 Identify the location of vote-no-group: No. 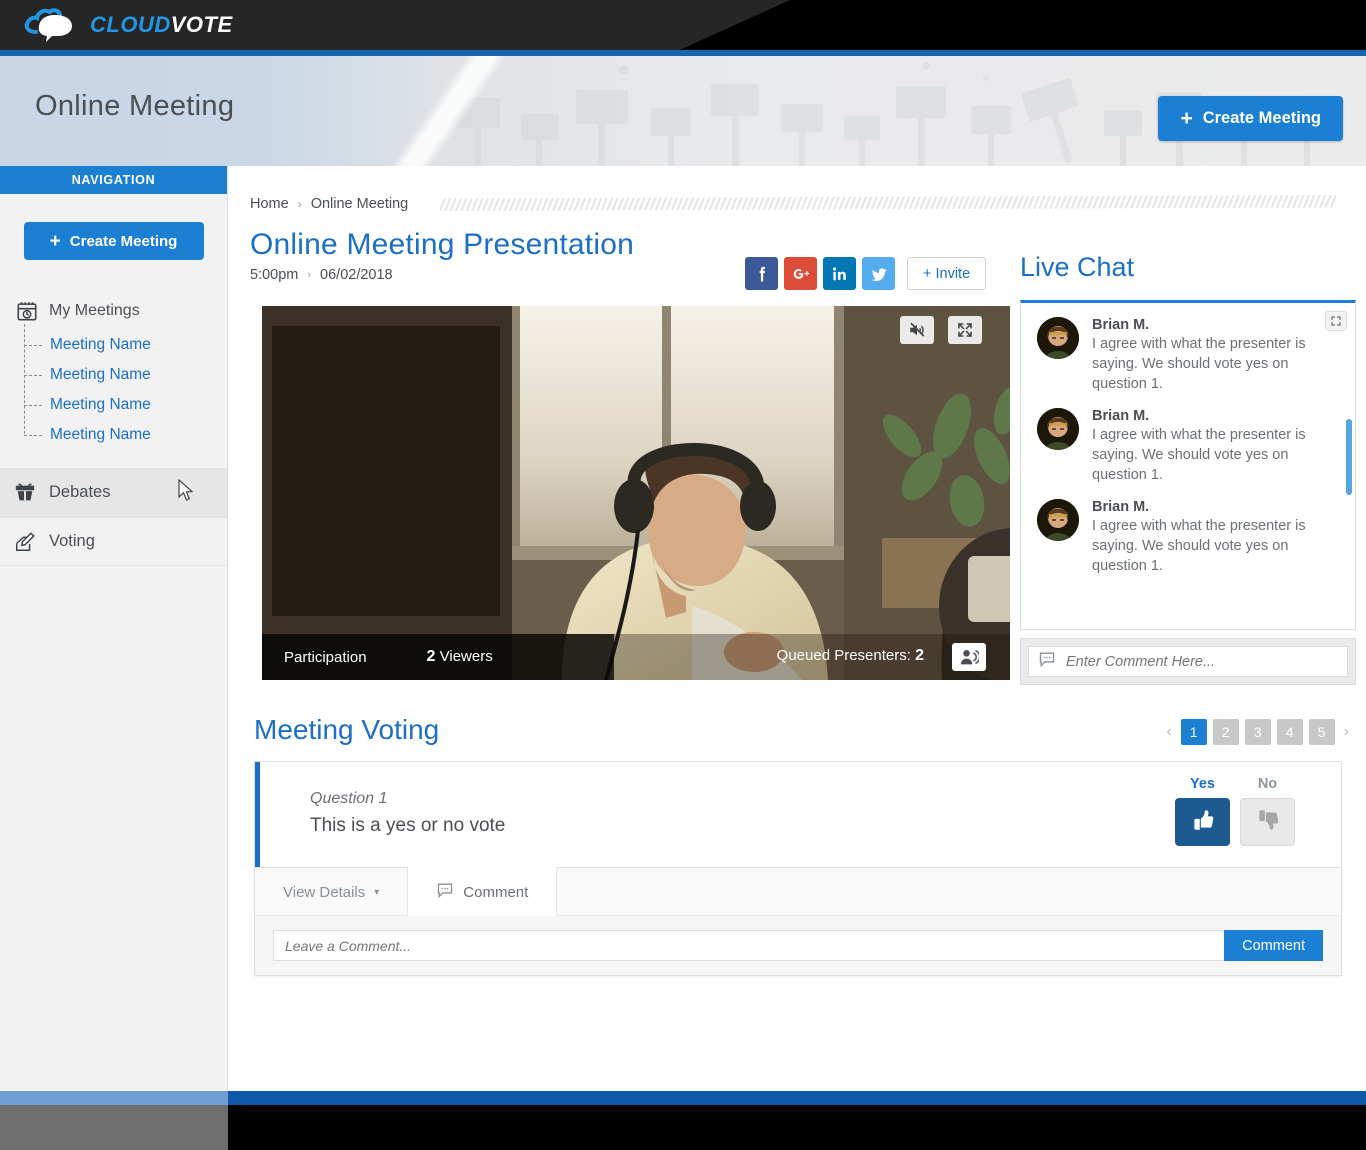
(1267, 811).